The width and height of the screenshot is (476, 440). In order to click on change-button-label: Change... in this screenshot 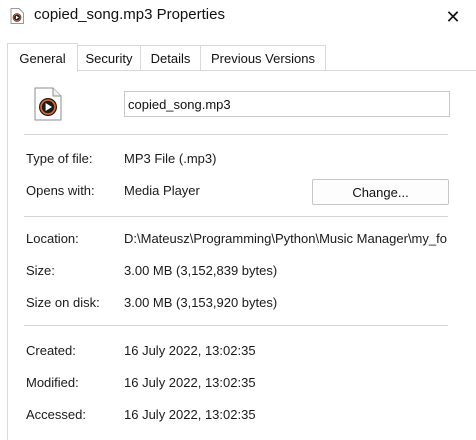, I will do `click(380, 192)`.